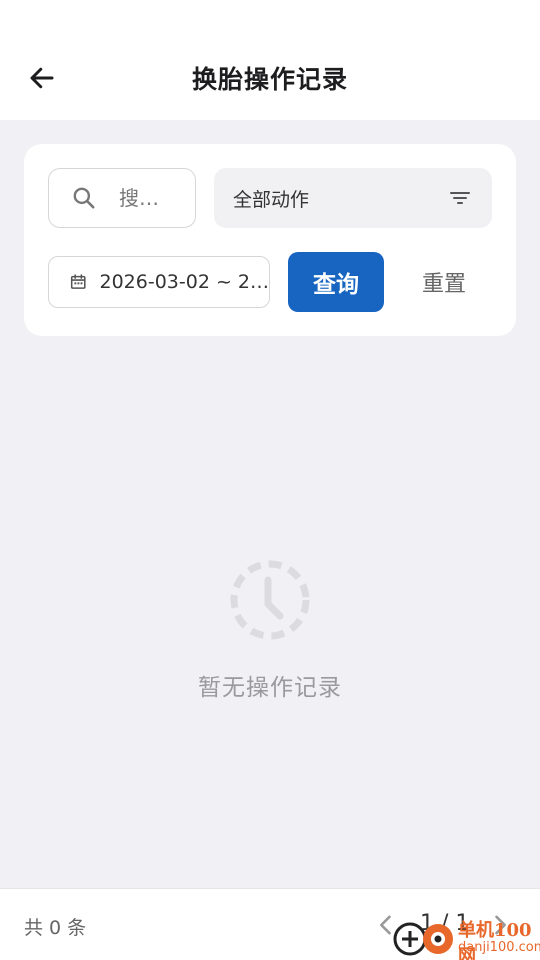 The width and height of the screenshot is (540, 960). I want to click on action-filter-value: 全部动作, so click(271, 199).